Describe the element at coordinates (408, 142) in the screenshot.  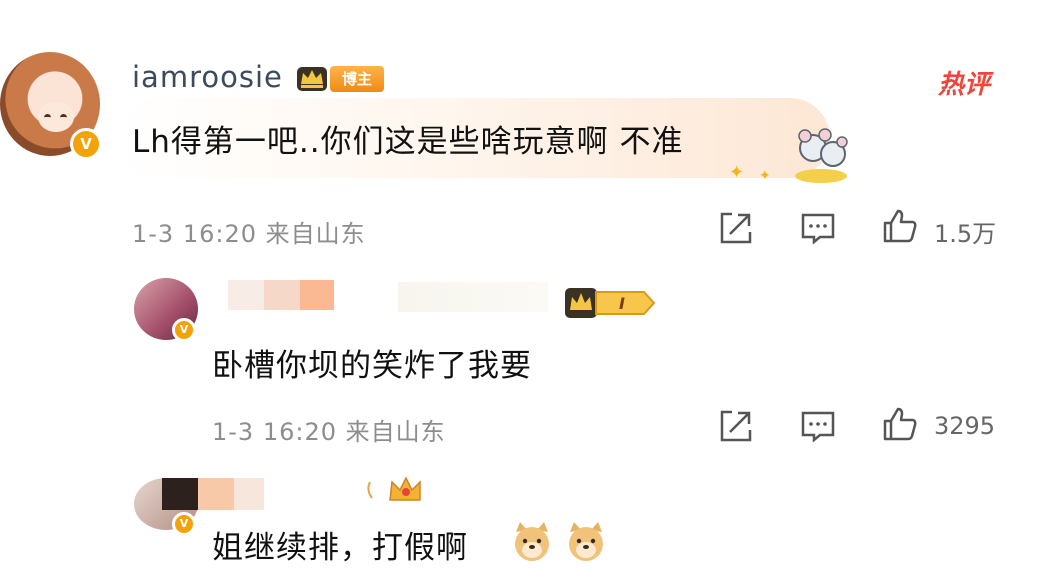
I see `comment-text: Lh得第一吧..你们这是些啥玩意啊 不准` at that location.